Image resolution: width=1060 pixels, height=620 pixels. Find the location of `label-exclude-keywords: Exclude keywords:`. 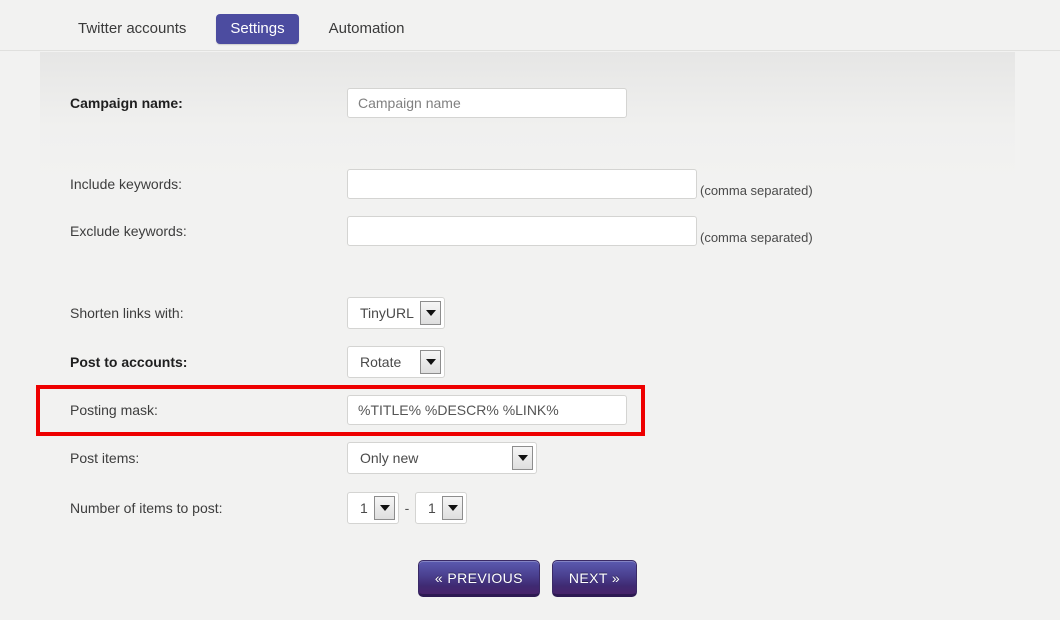

label-exclude-keywords: Exclude keywords: is located at coordinates (128, 231).